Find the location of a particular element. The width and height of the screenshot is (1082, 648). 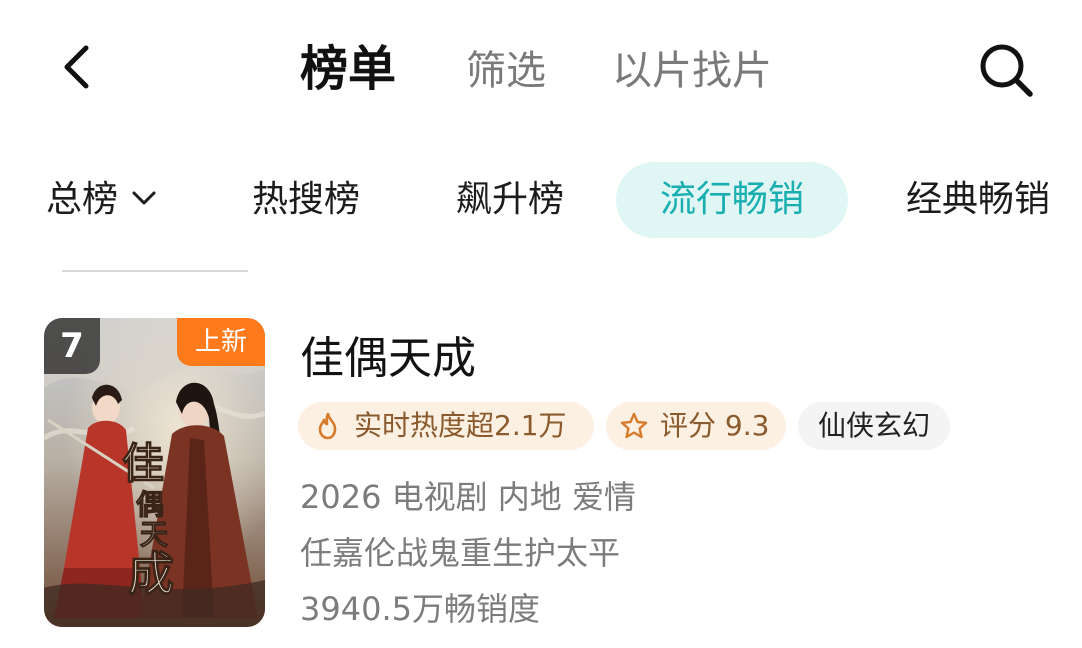

score-label: 评分 9.3 is located at coordinates (715, 425).